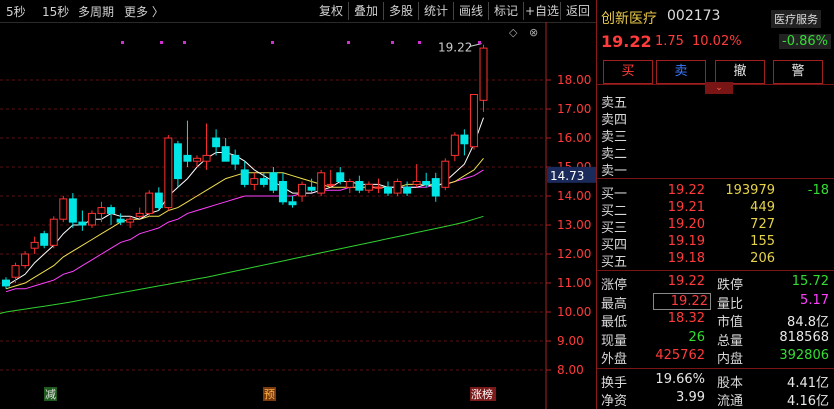 Image resolution: width=834 pixels, height=409 pixels. What do you see at coordinates (533, 32) in the screenshot?
I see `expand-icon: ⊗` at bounding box center [533, 32].